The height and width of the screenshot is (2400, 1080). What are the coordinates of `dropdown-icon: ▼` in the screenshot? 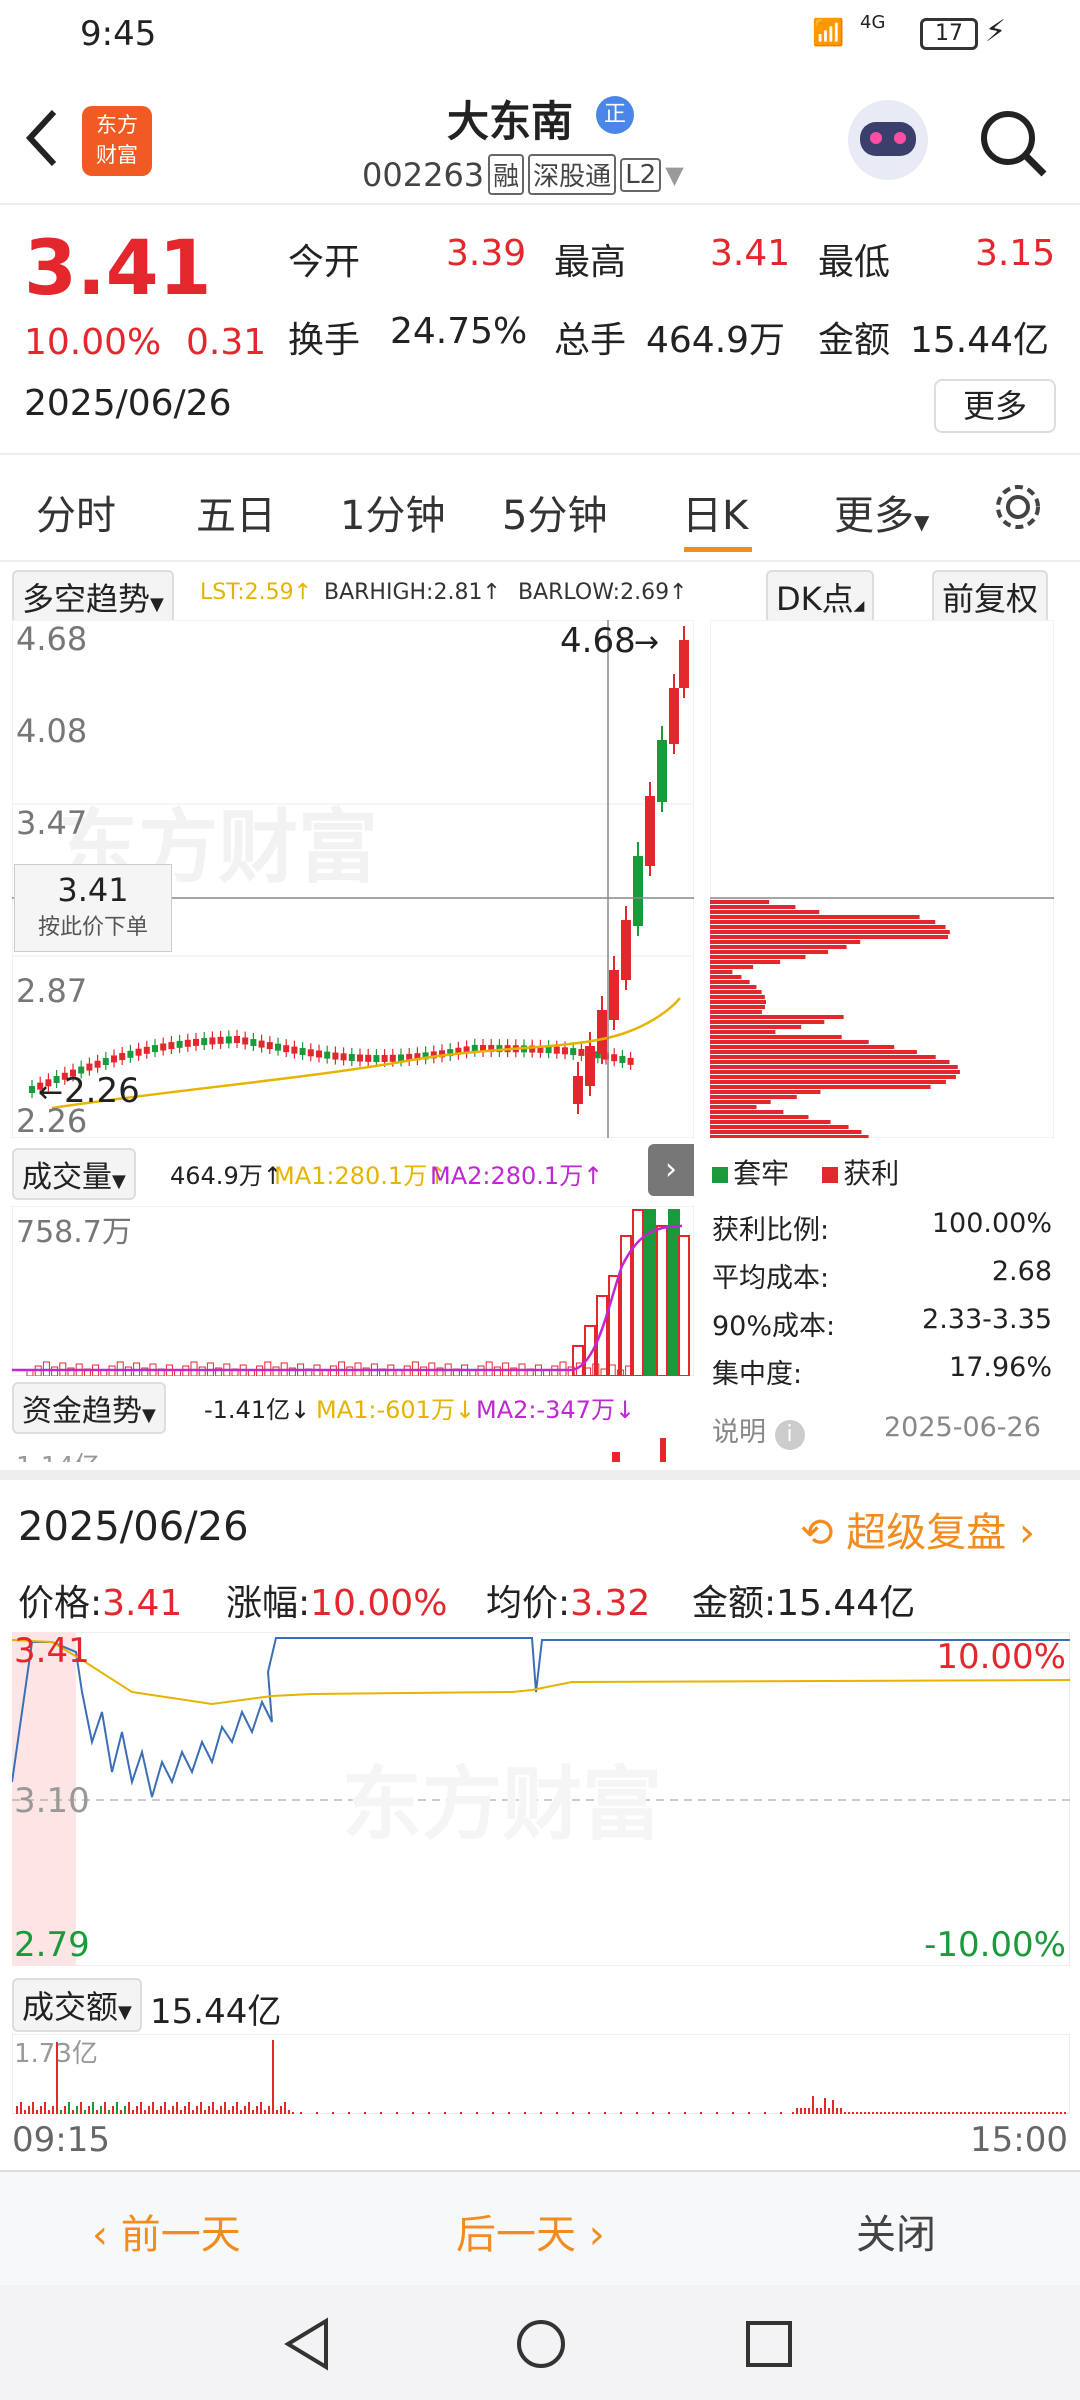 It's located at (674, 175).